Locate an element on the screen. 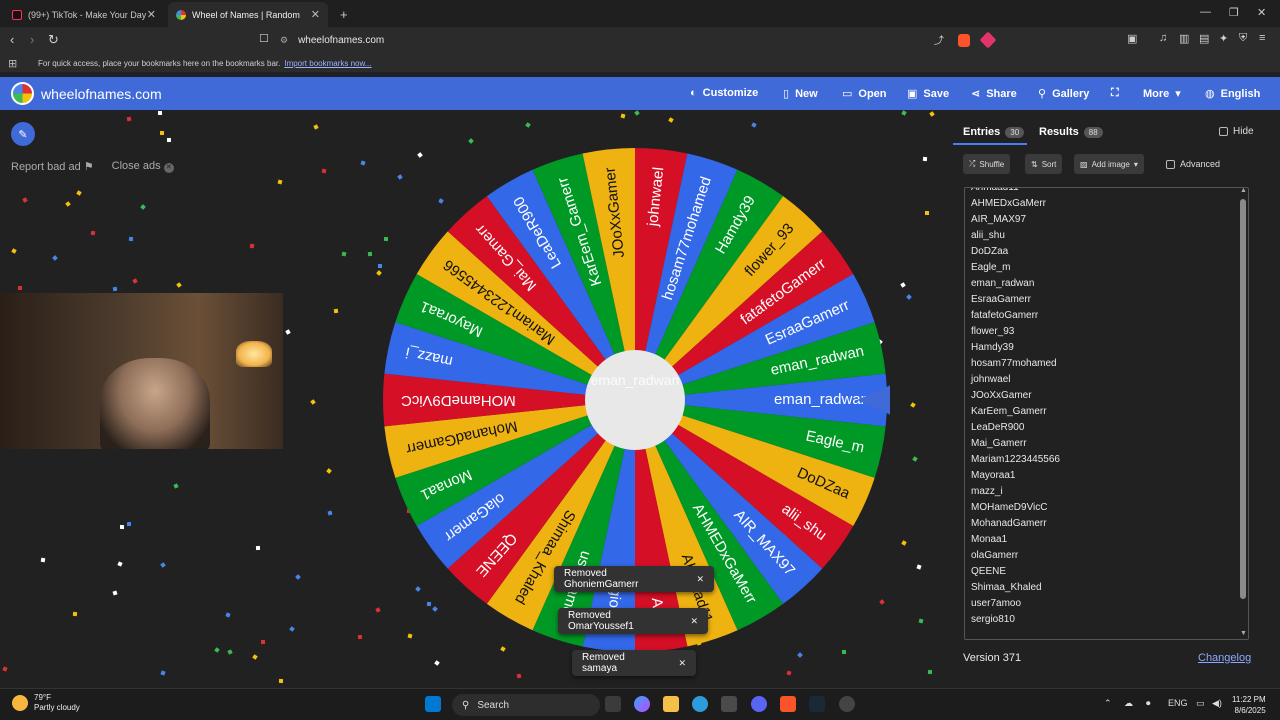 Image resolution: width=1280 pixels, height=720 pixels. gallery-button: ⚲ Gallery is located at coordinates (1063, 94).